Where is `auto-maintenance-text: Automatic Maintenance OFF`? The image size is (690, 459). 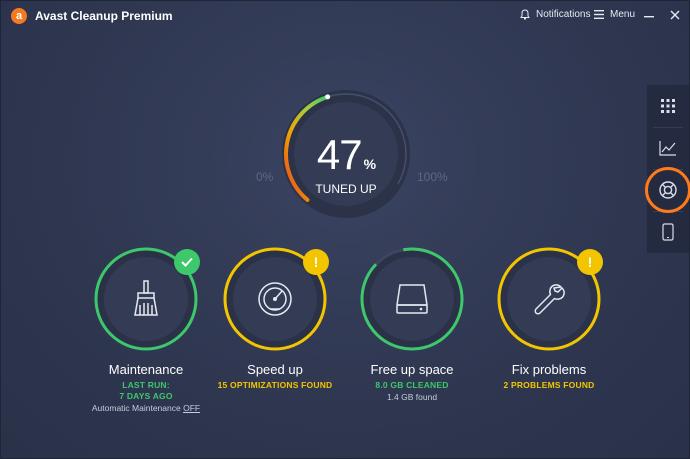 auto-maintenance-text: Automatic Maintenance OFF is located at coordinates (146, 408).